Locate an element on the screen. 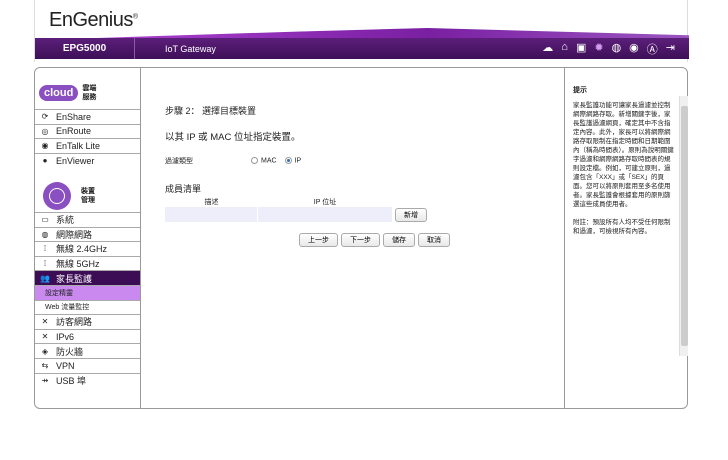 Image resolution: width=728 pixels, height=460 pixels. sidebar-item-label: EnShare is located at coordinates (74, 116).